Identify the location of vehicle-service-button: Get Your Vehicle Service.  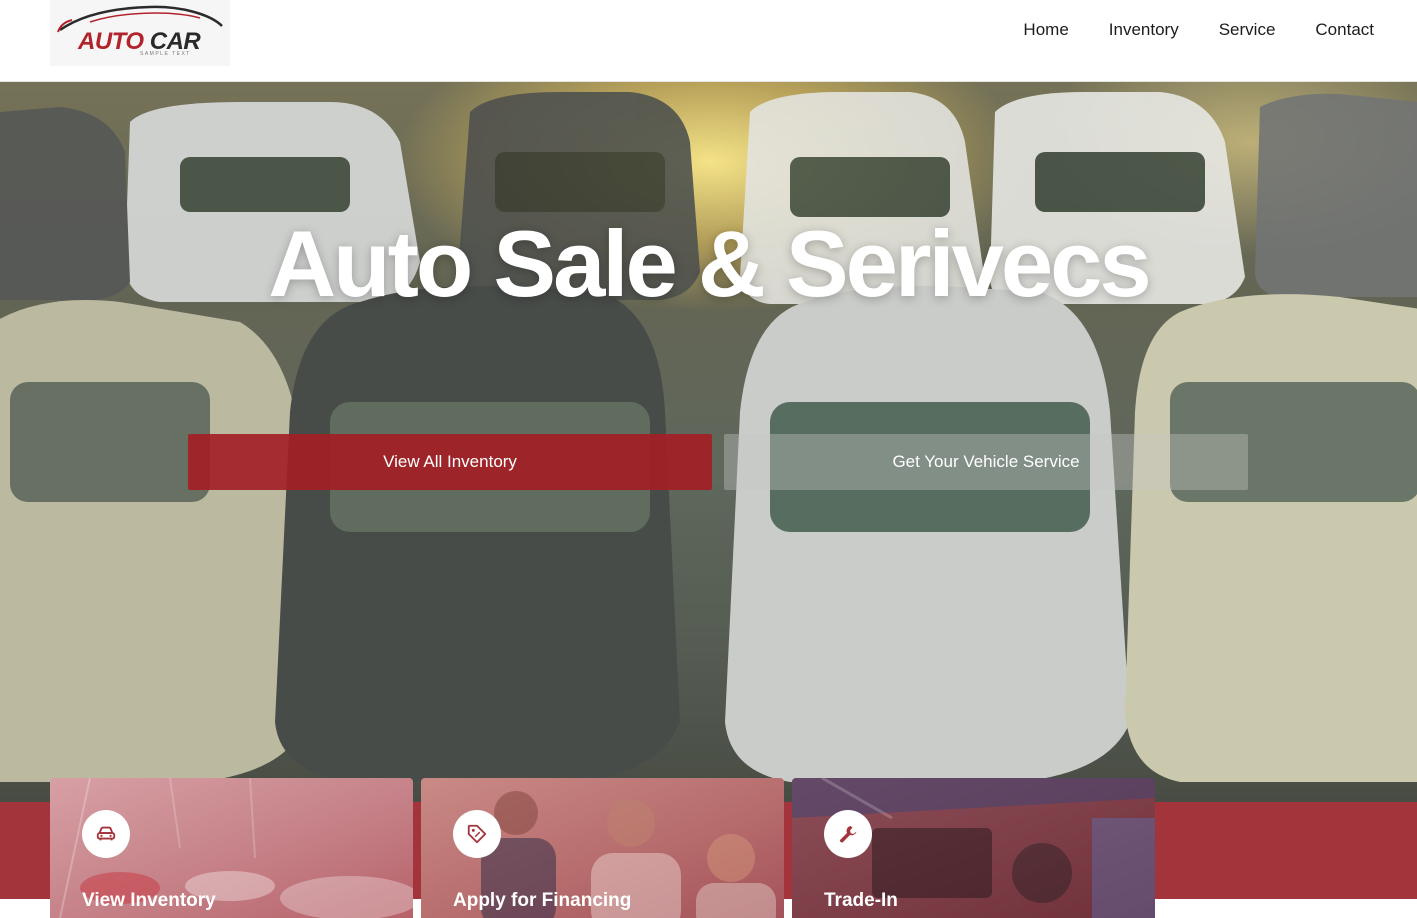
(986, 462).